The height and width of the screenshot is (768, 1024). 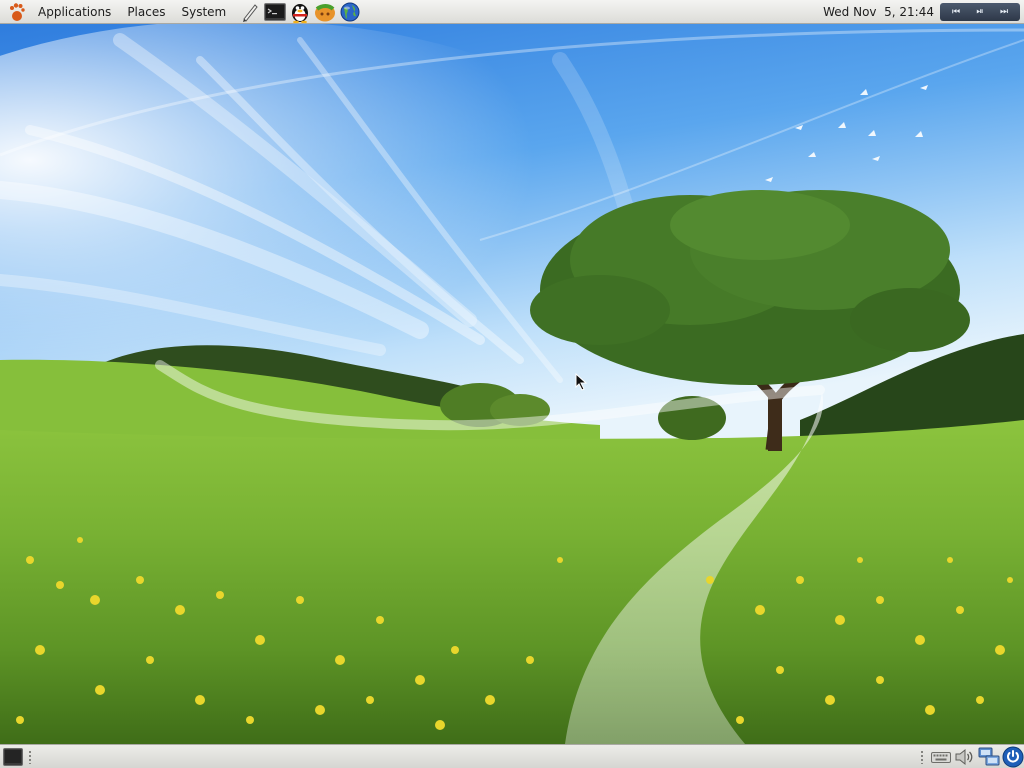 I want to click on qq-messenger-launcher, so click(x=300, y=12).